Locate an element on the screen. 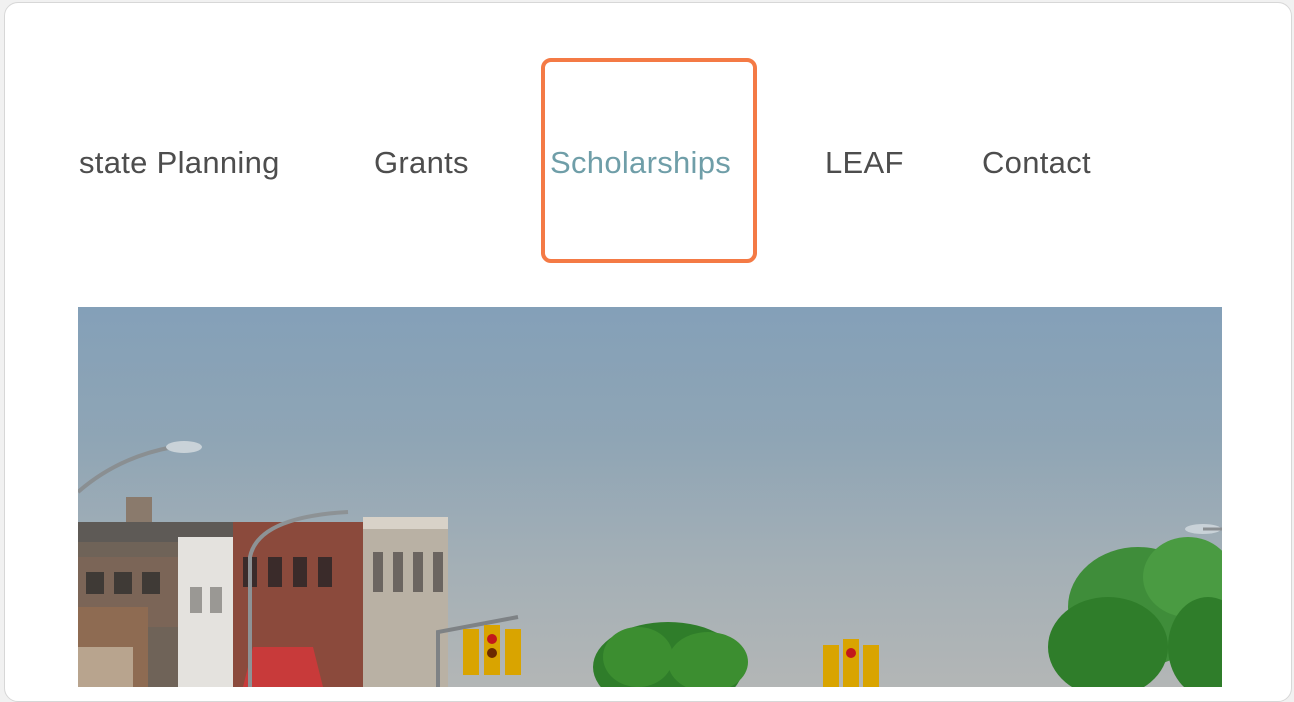 The image size is (1294, 702). nav-item-estate-planning: state Planning is located at coordinates (179, 163).